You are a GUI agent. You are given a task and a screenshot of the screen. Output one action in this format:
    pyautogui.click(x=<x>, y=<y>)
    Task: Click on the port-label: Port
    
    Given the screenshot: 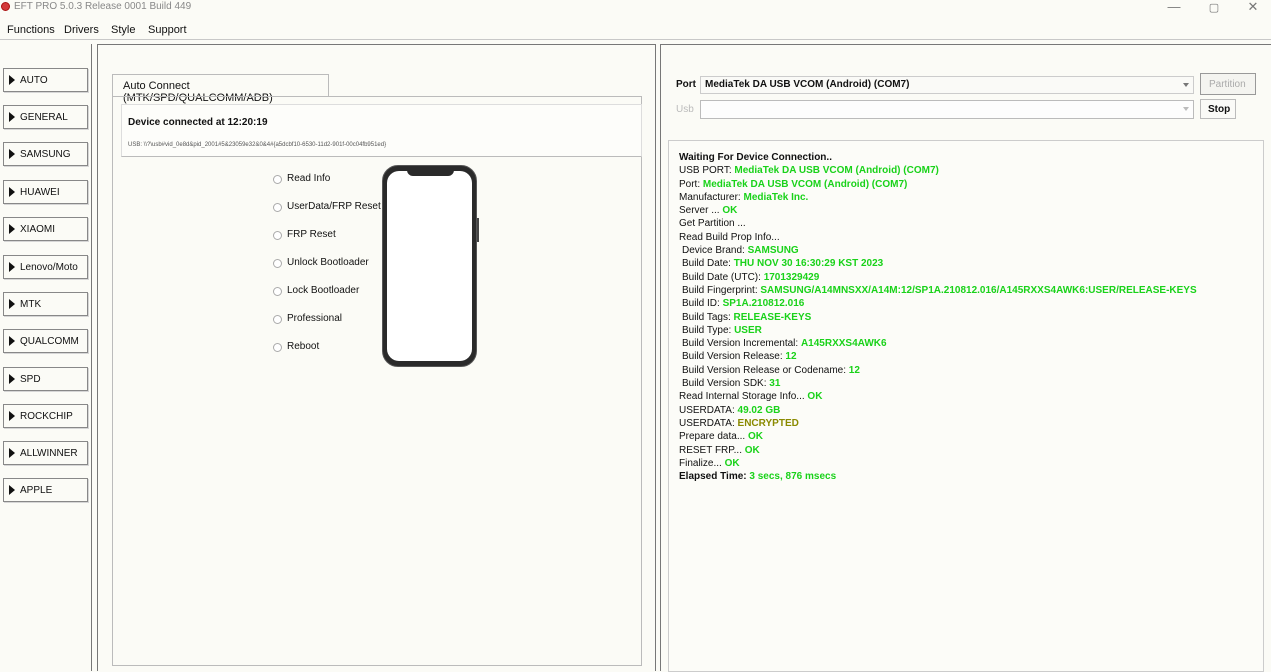 What is the action you would take?
    pyautogui.click(x=686, y=84)
    